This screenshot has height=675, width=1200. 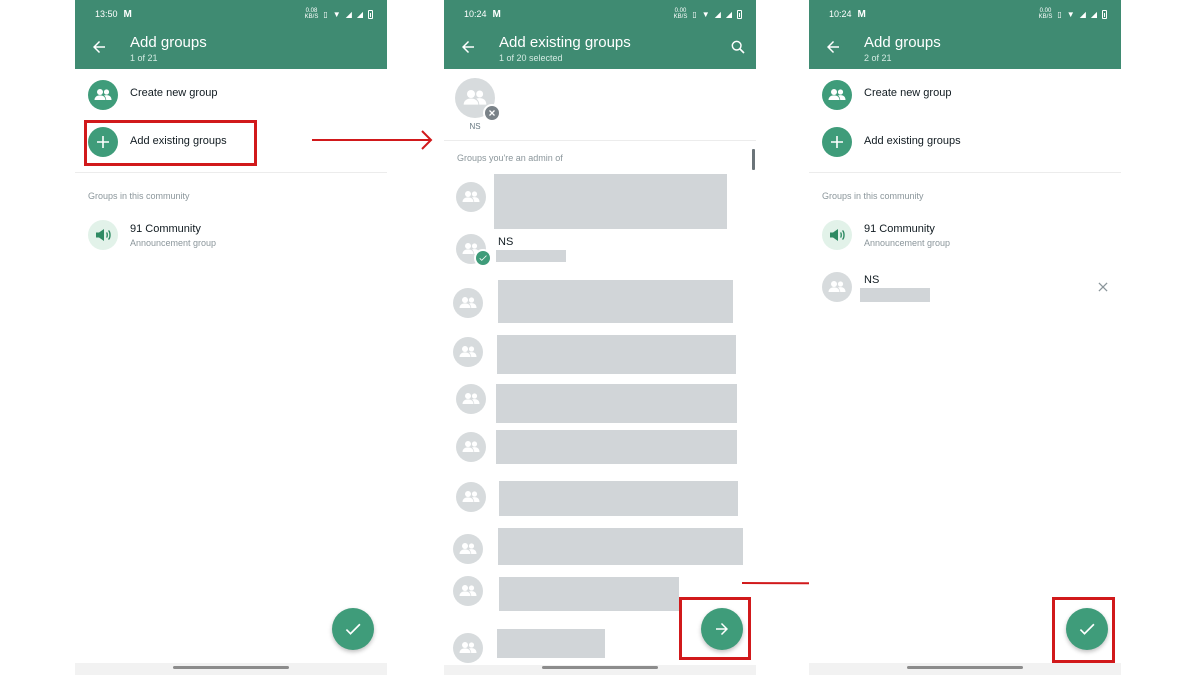 What do you see at coordinates (531, 58) in the screenshot?
I see `page-subtitle: 1 of 20 selected` at bounding box center [531, 58].